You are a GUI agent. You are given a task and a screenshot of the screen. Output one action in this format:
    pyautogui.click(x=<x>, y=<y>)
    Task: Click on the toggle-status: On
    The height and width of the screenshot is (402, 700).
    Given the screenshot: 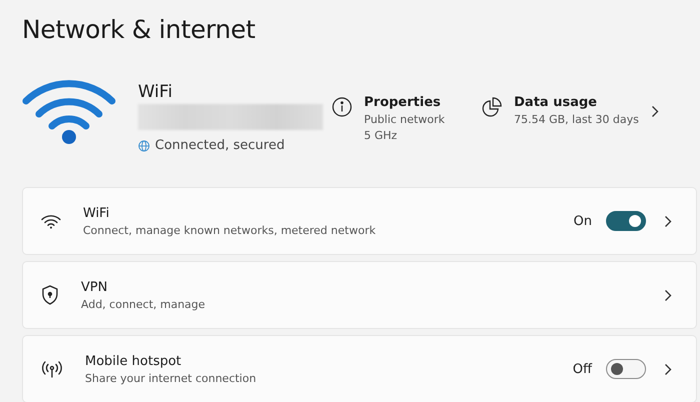 What is the action you would take?
    pyautogui.click(x=583, y=221)
    